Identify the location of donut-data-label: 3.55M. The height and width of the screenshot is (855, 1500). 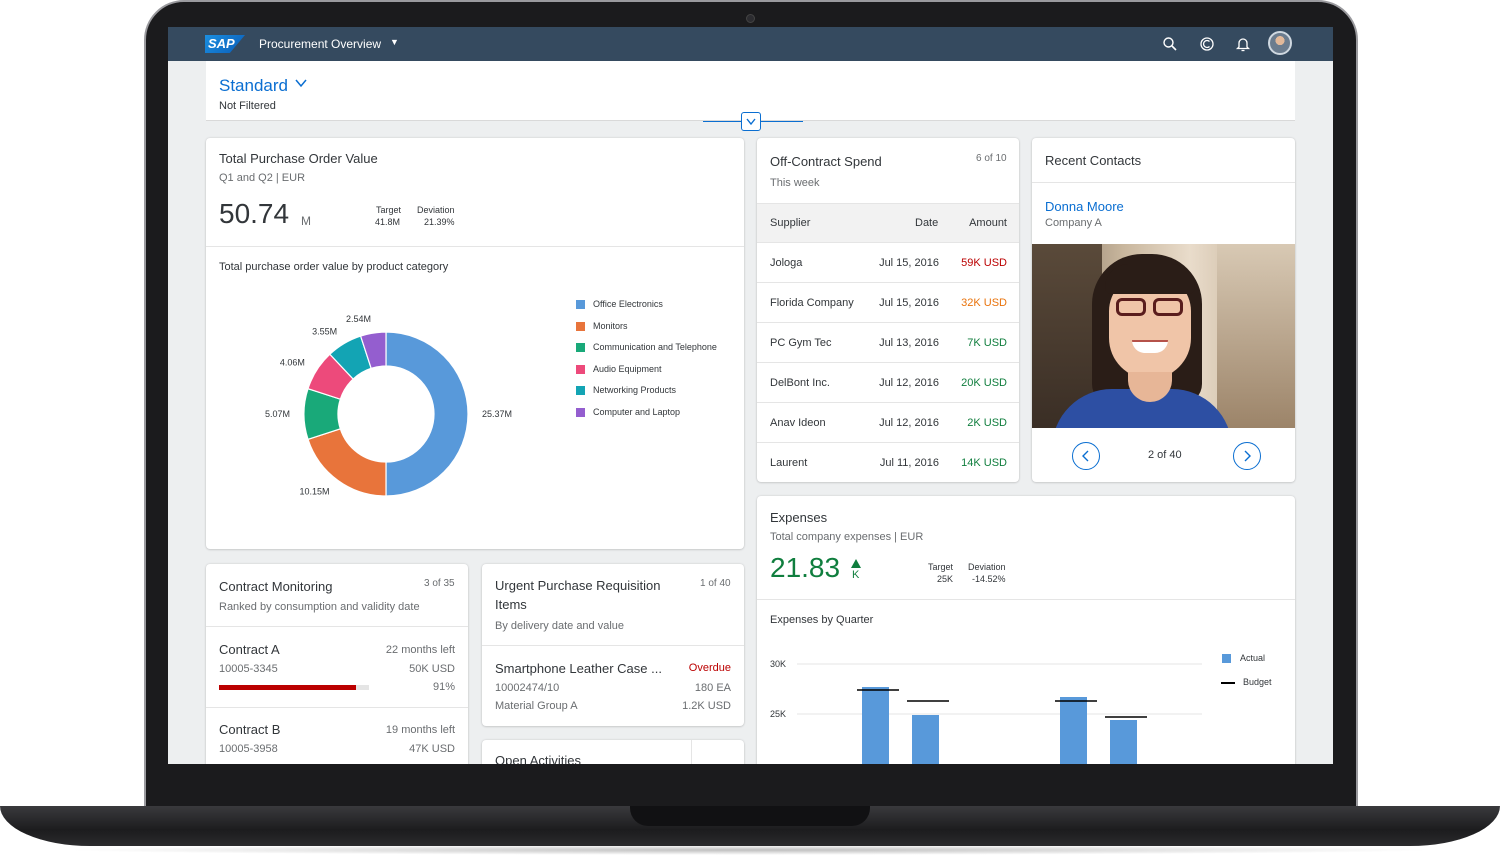
(324, 331).